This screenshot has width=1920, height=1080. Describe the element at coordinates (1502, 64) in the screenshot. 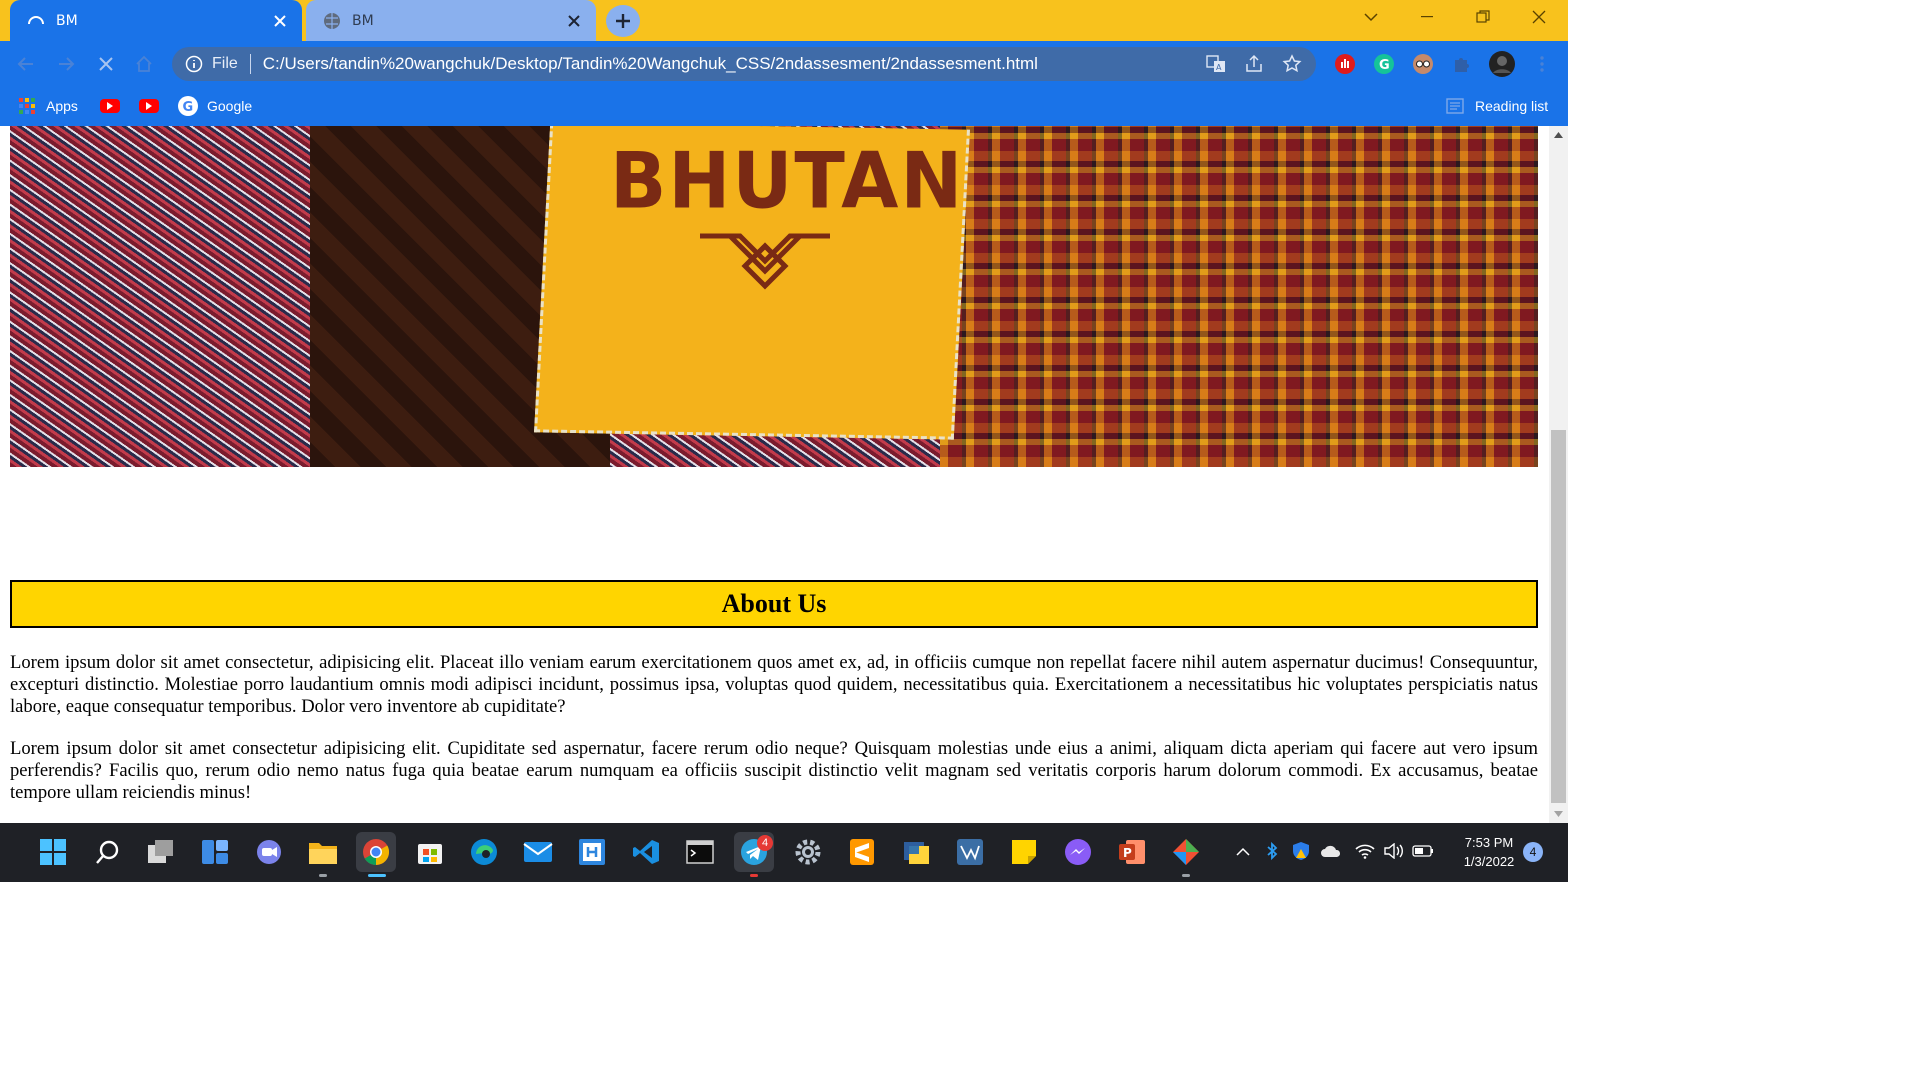

I see `profile-avatar` at that location.